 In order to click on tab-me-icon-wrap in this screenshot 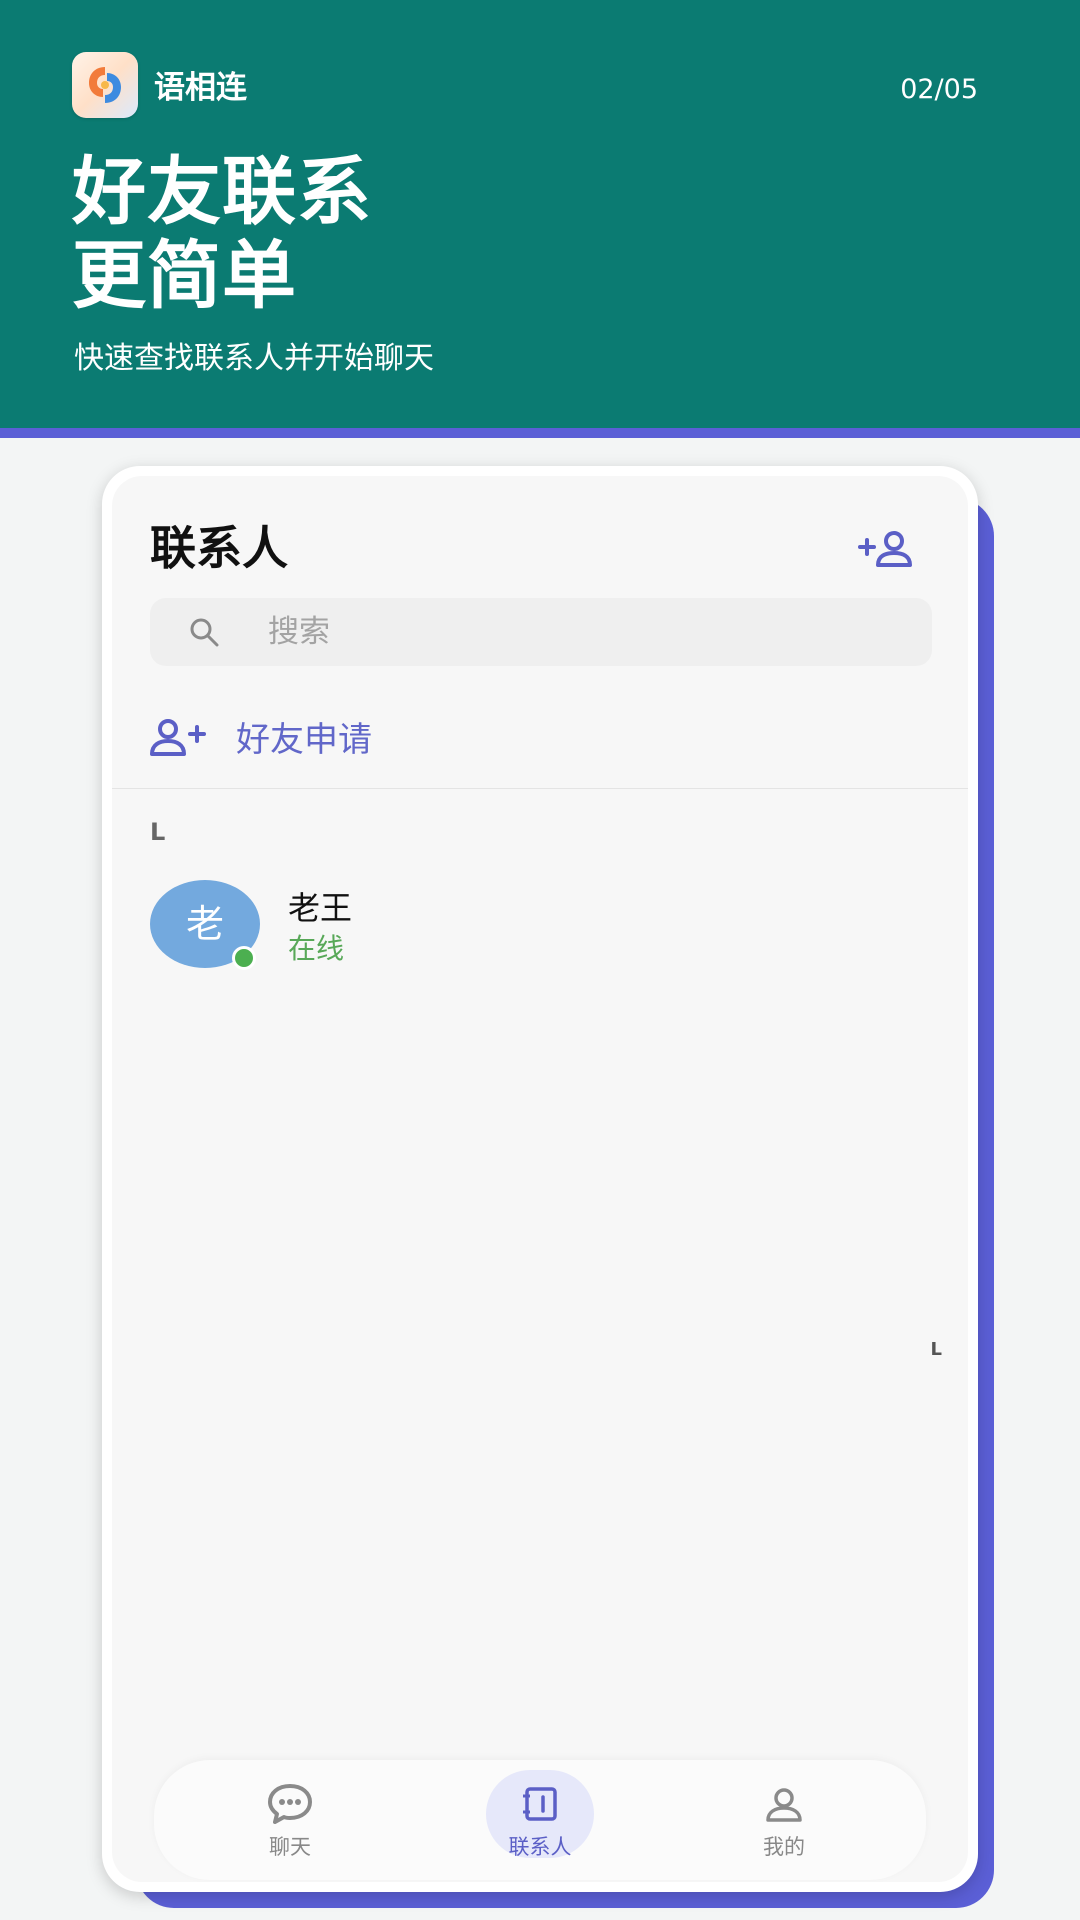, I will do `click(784, 1804)`.